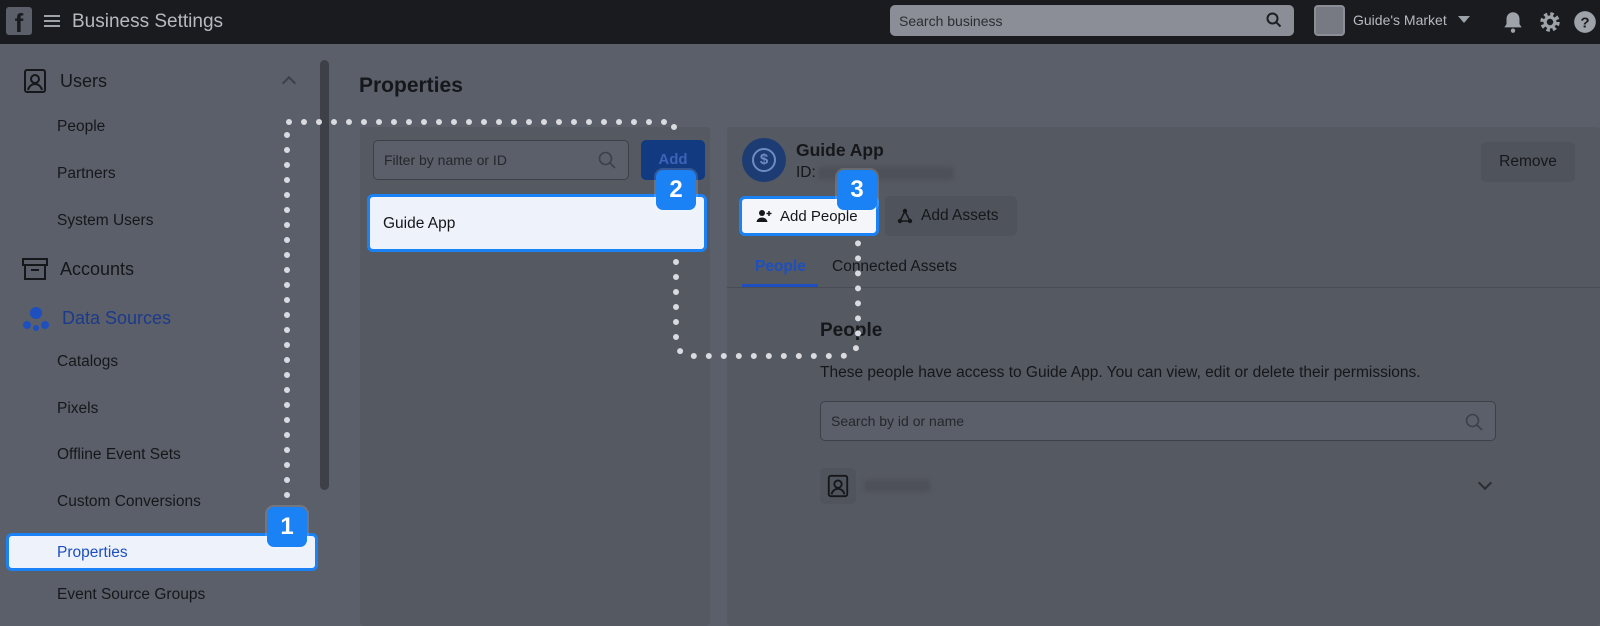 The image size is (1600, 626). I want to click on filter-field, so click(501, 160).